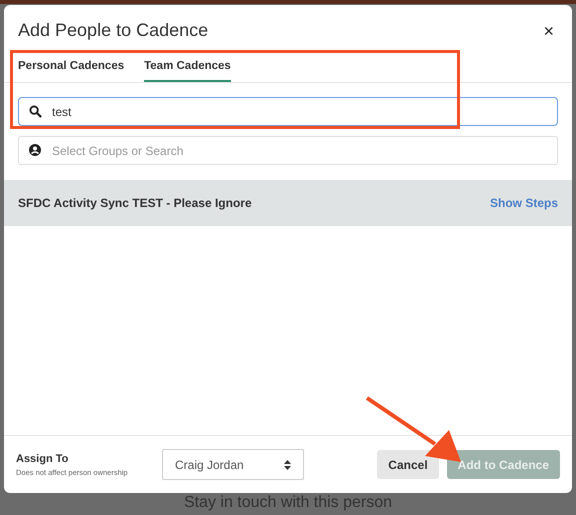 Image resolution: width=576 pixels, height=515 pixels. I want to click on close-button: ×, so click(548, 31).